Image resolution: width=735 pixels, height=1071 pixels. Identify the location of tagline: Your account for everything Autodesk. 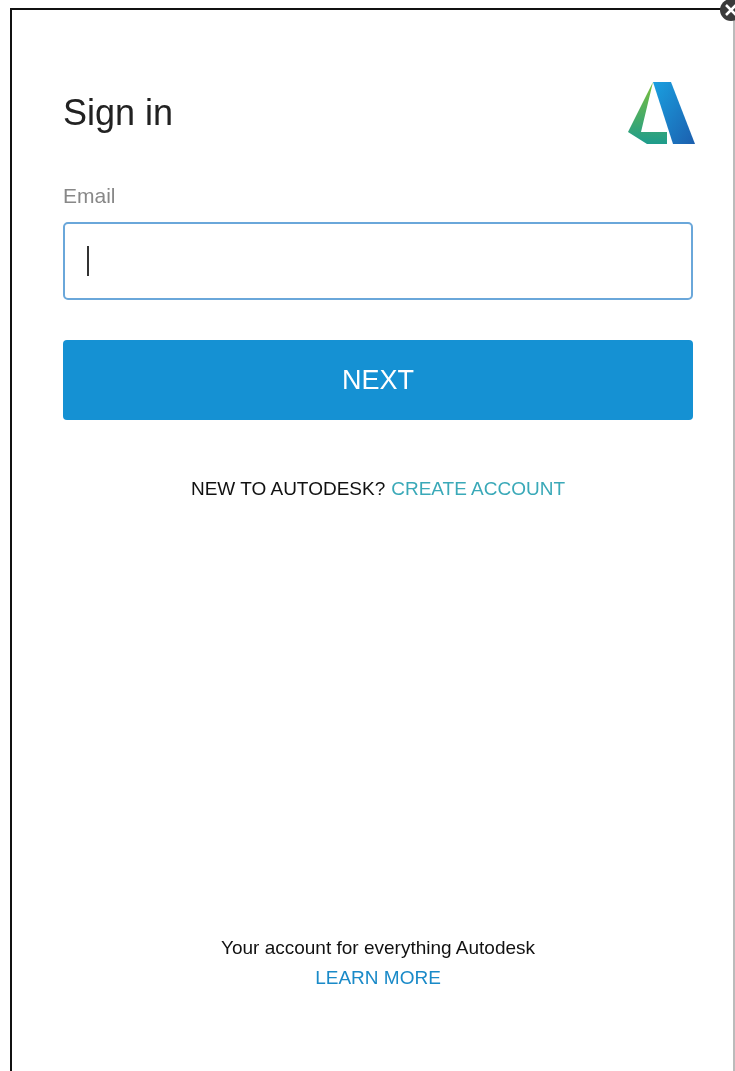
(378, 948).